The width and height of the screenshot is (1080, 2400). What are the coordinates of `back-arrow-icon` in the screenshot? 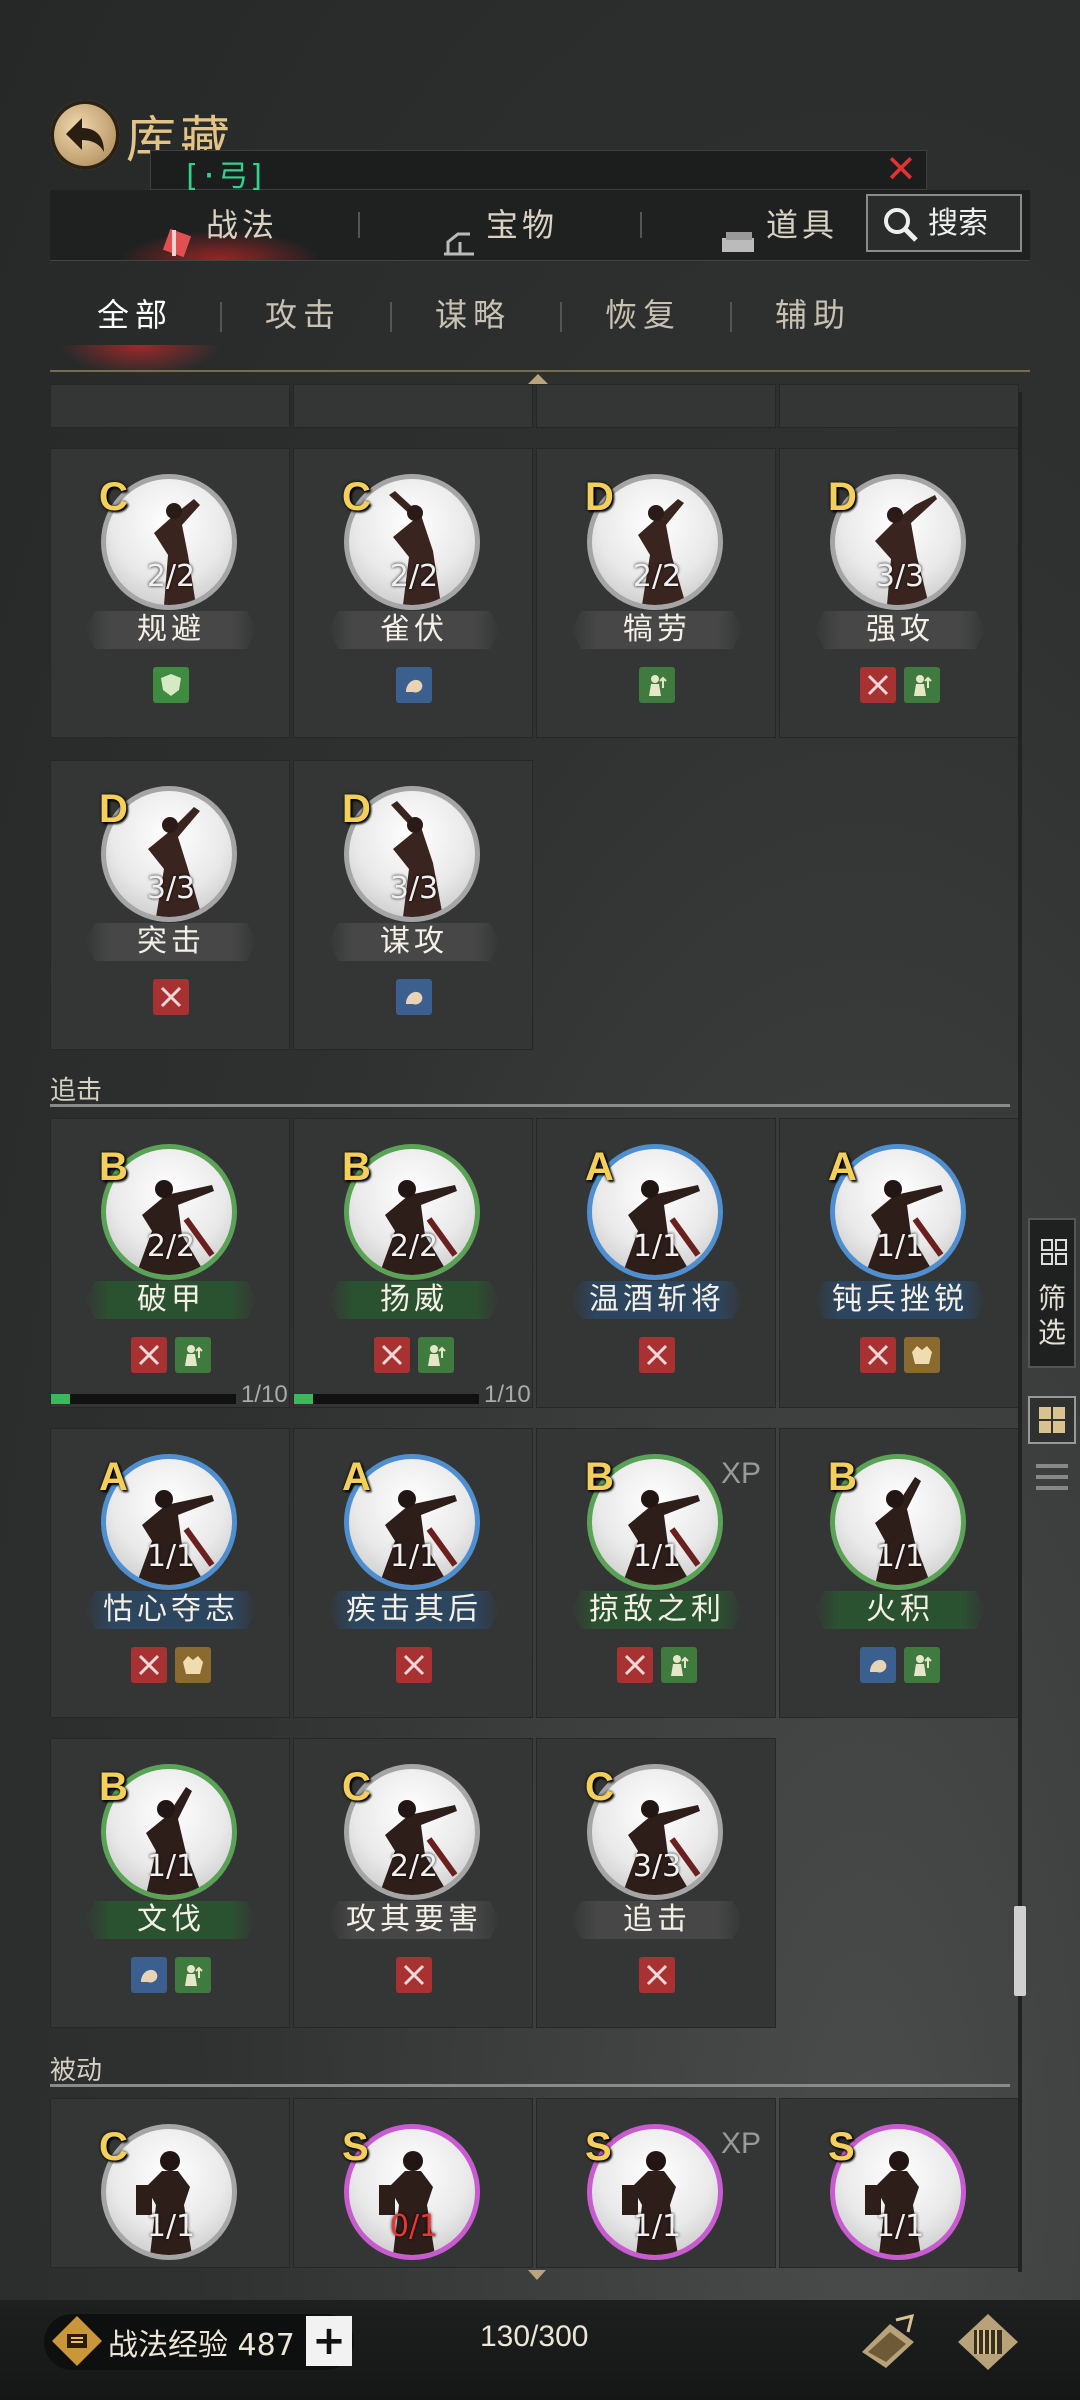 It's located at (85, 135).